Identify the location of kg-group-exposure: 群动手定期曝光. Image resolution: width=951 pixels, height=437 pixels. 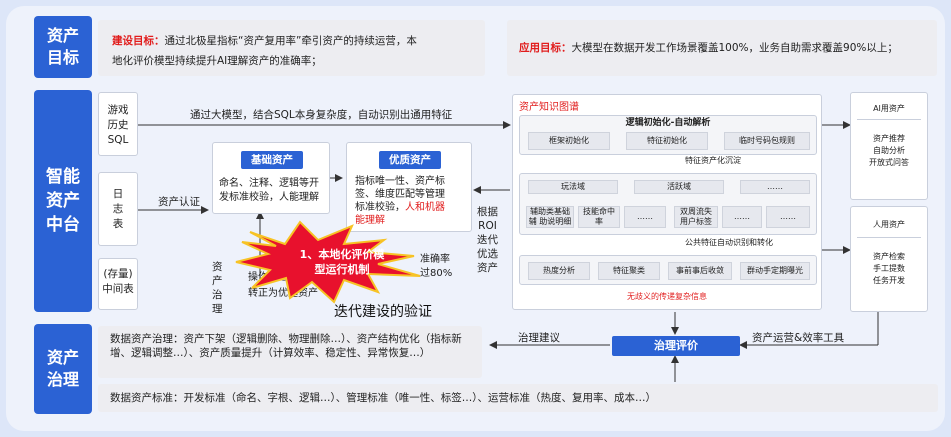
(775, 271).